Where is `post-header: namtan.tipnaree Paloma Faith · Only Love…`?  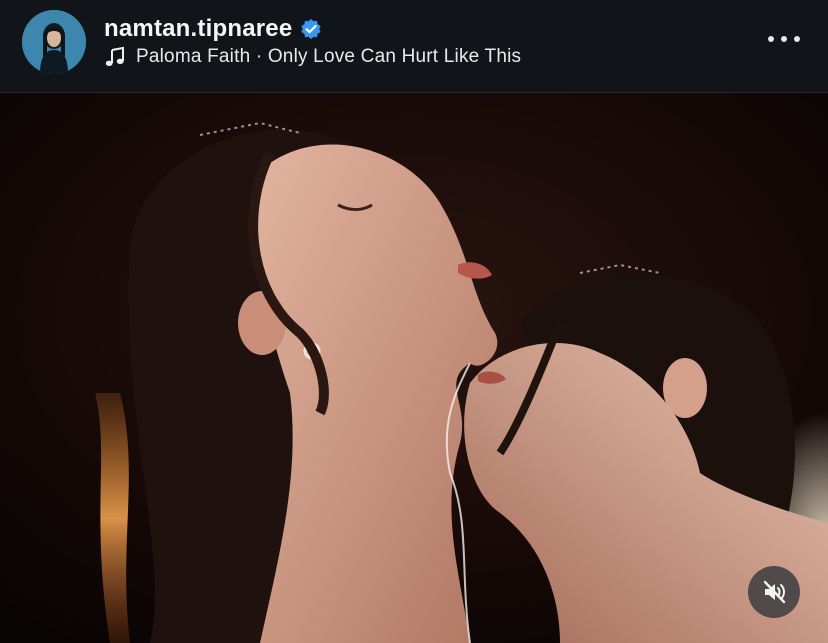 post-header: namtan.tipnaree Paloma Faith · Only Love… is located at coordinates (414, 46).